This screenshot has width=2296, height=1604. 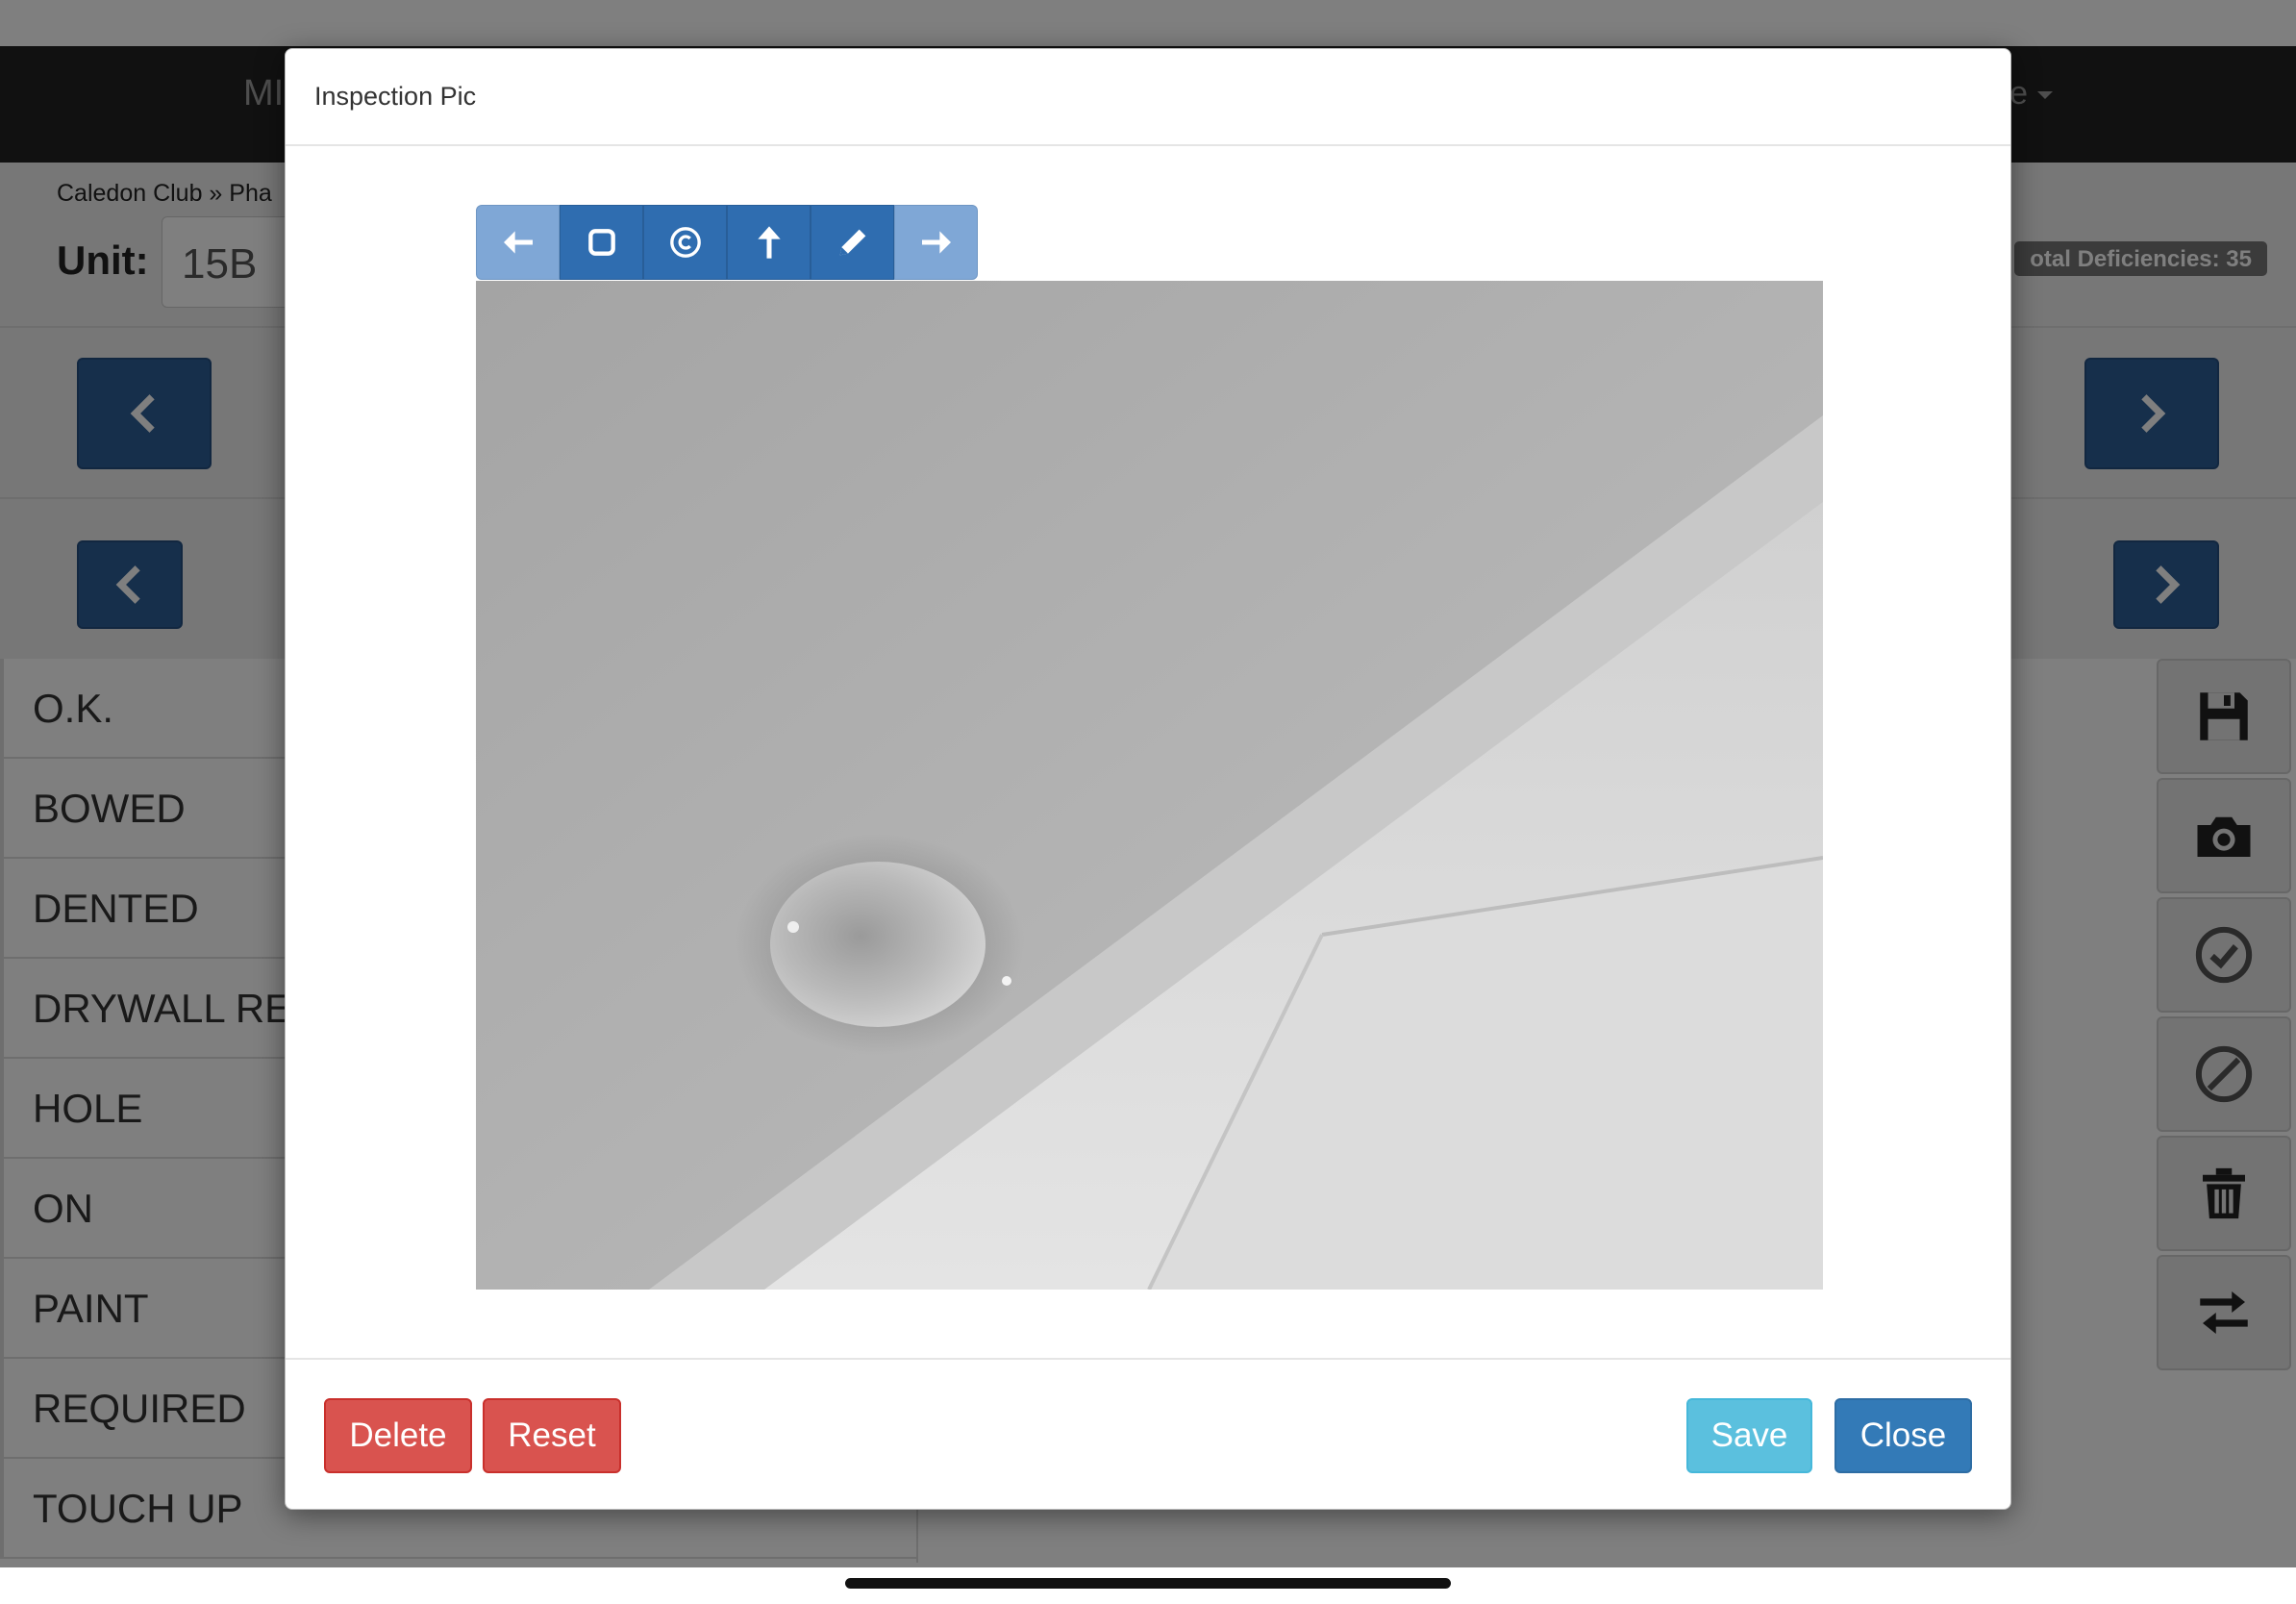 I want to click on close-button: Close, so click(x=1903, y=1435).